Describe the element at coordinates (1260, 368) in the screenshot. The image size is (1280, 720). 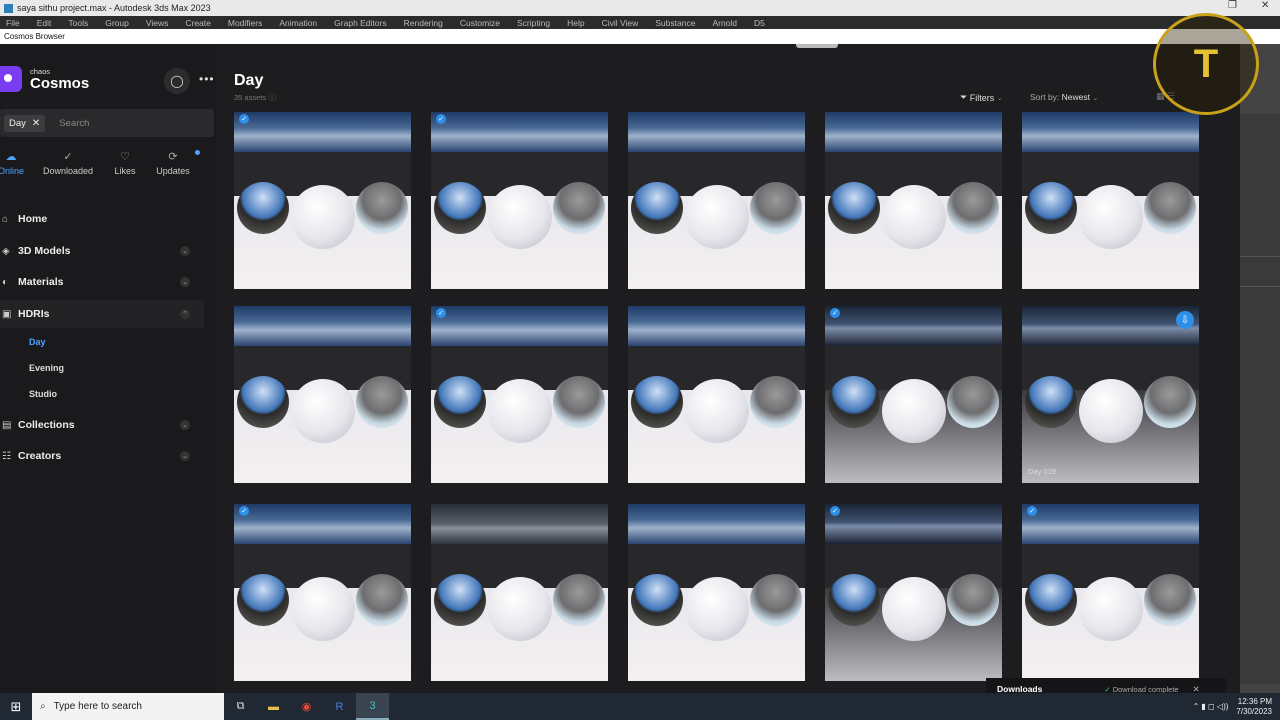
I see `right-dock-panel` at that location.